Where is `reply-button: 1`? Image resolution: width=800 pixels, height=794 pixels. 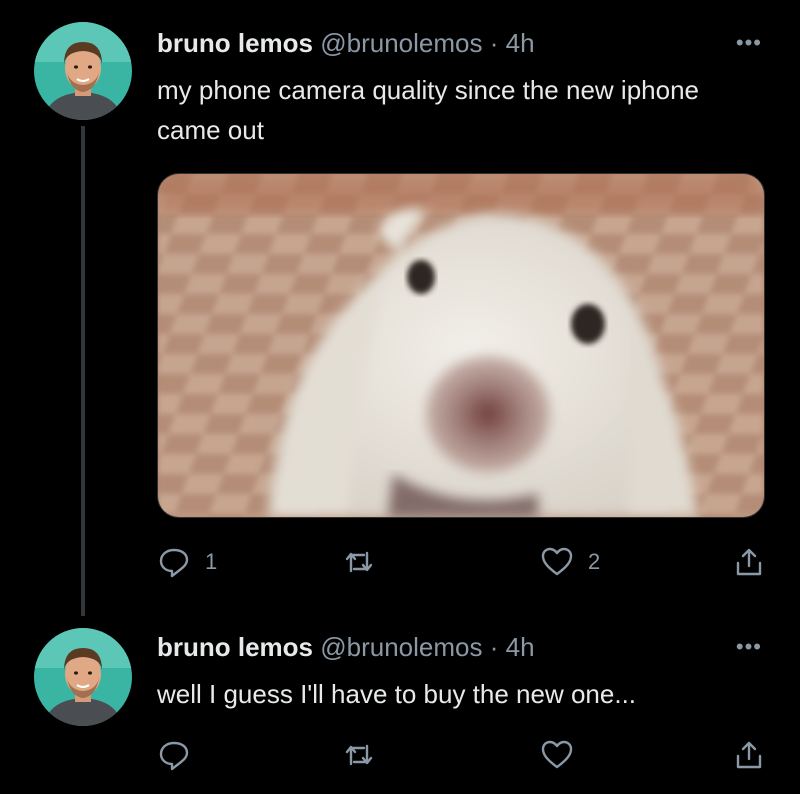 reply-button: 1 is located at coordinates (187, 562).